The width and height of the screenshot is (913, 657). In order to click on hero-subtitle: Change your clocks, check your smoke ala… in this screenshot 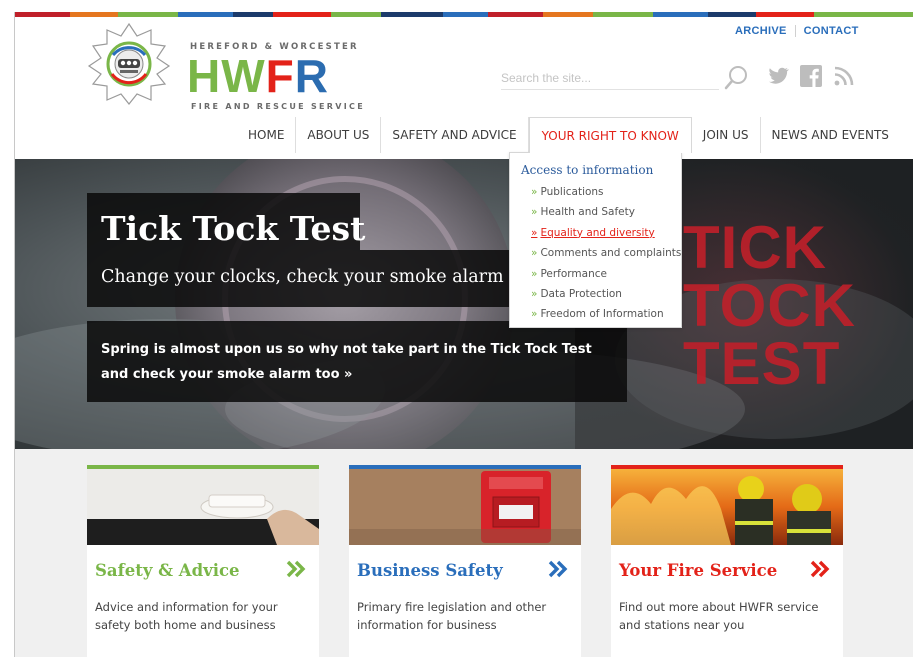, I will do `click(302, 277)`.